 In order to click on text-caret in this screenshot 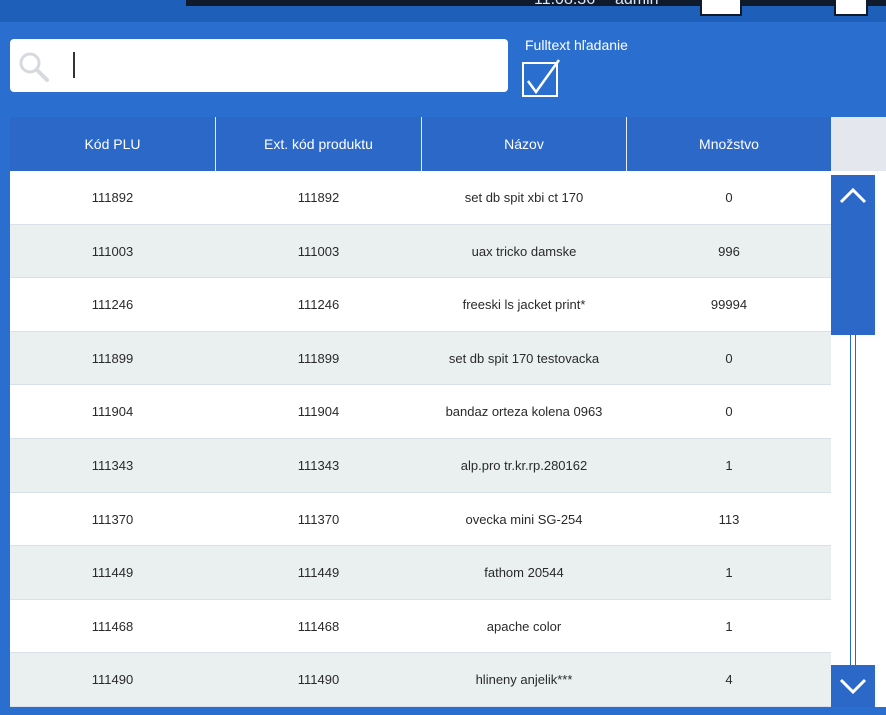, I will do `click(74, 65)`.